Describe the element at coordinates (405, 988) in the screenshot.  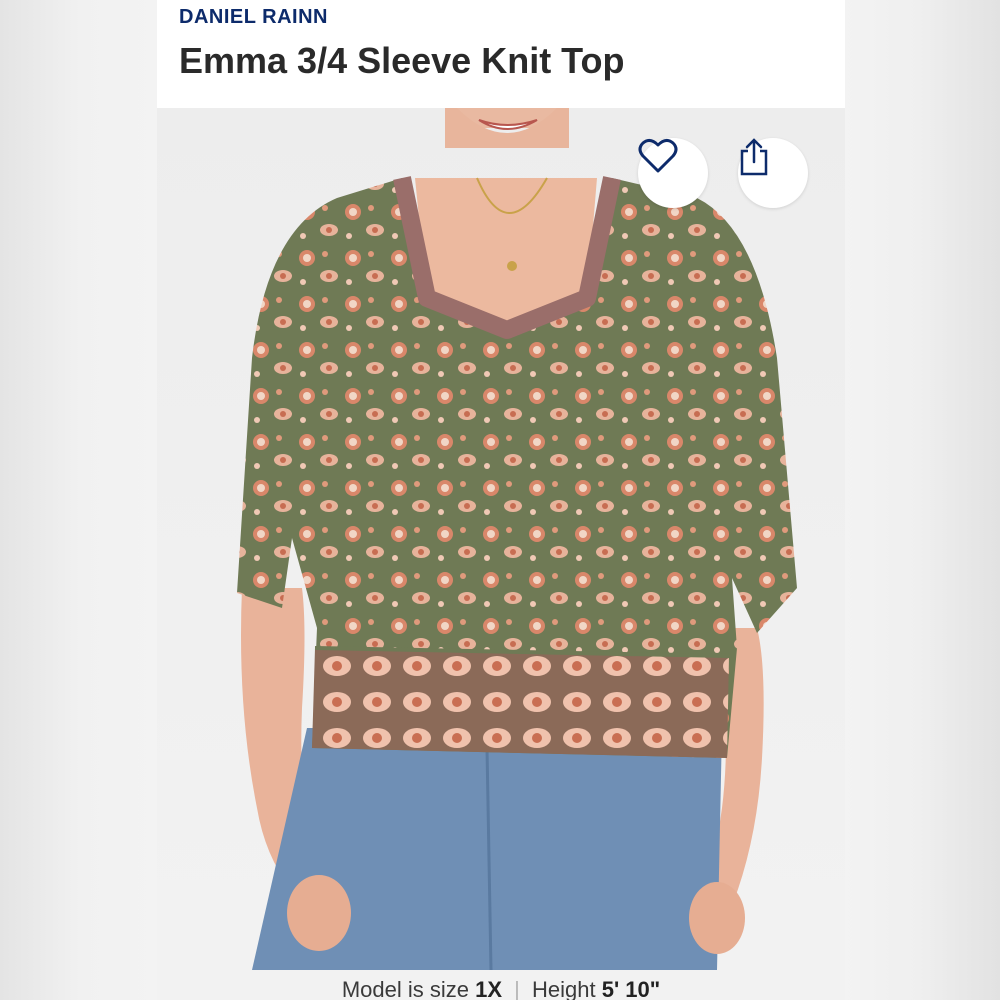
I see `model-size-label: Model is size` at that location.